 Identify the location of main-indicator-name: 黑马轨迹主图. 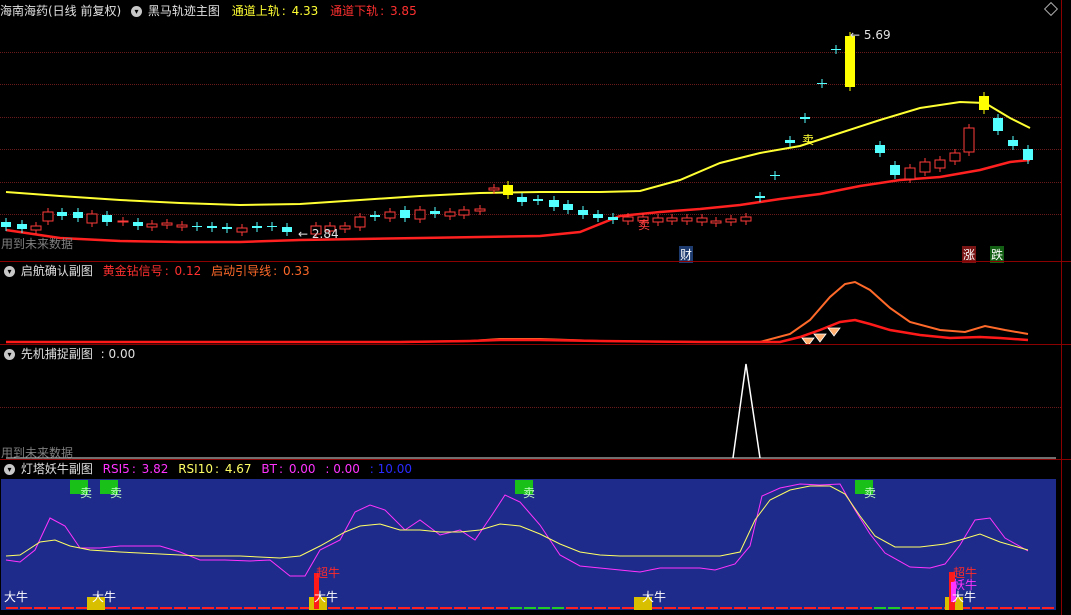
(184, 11).